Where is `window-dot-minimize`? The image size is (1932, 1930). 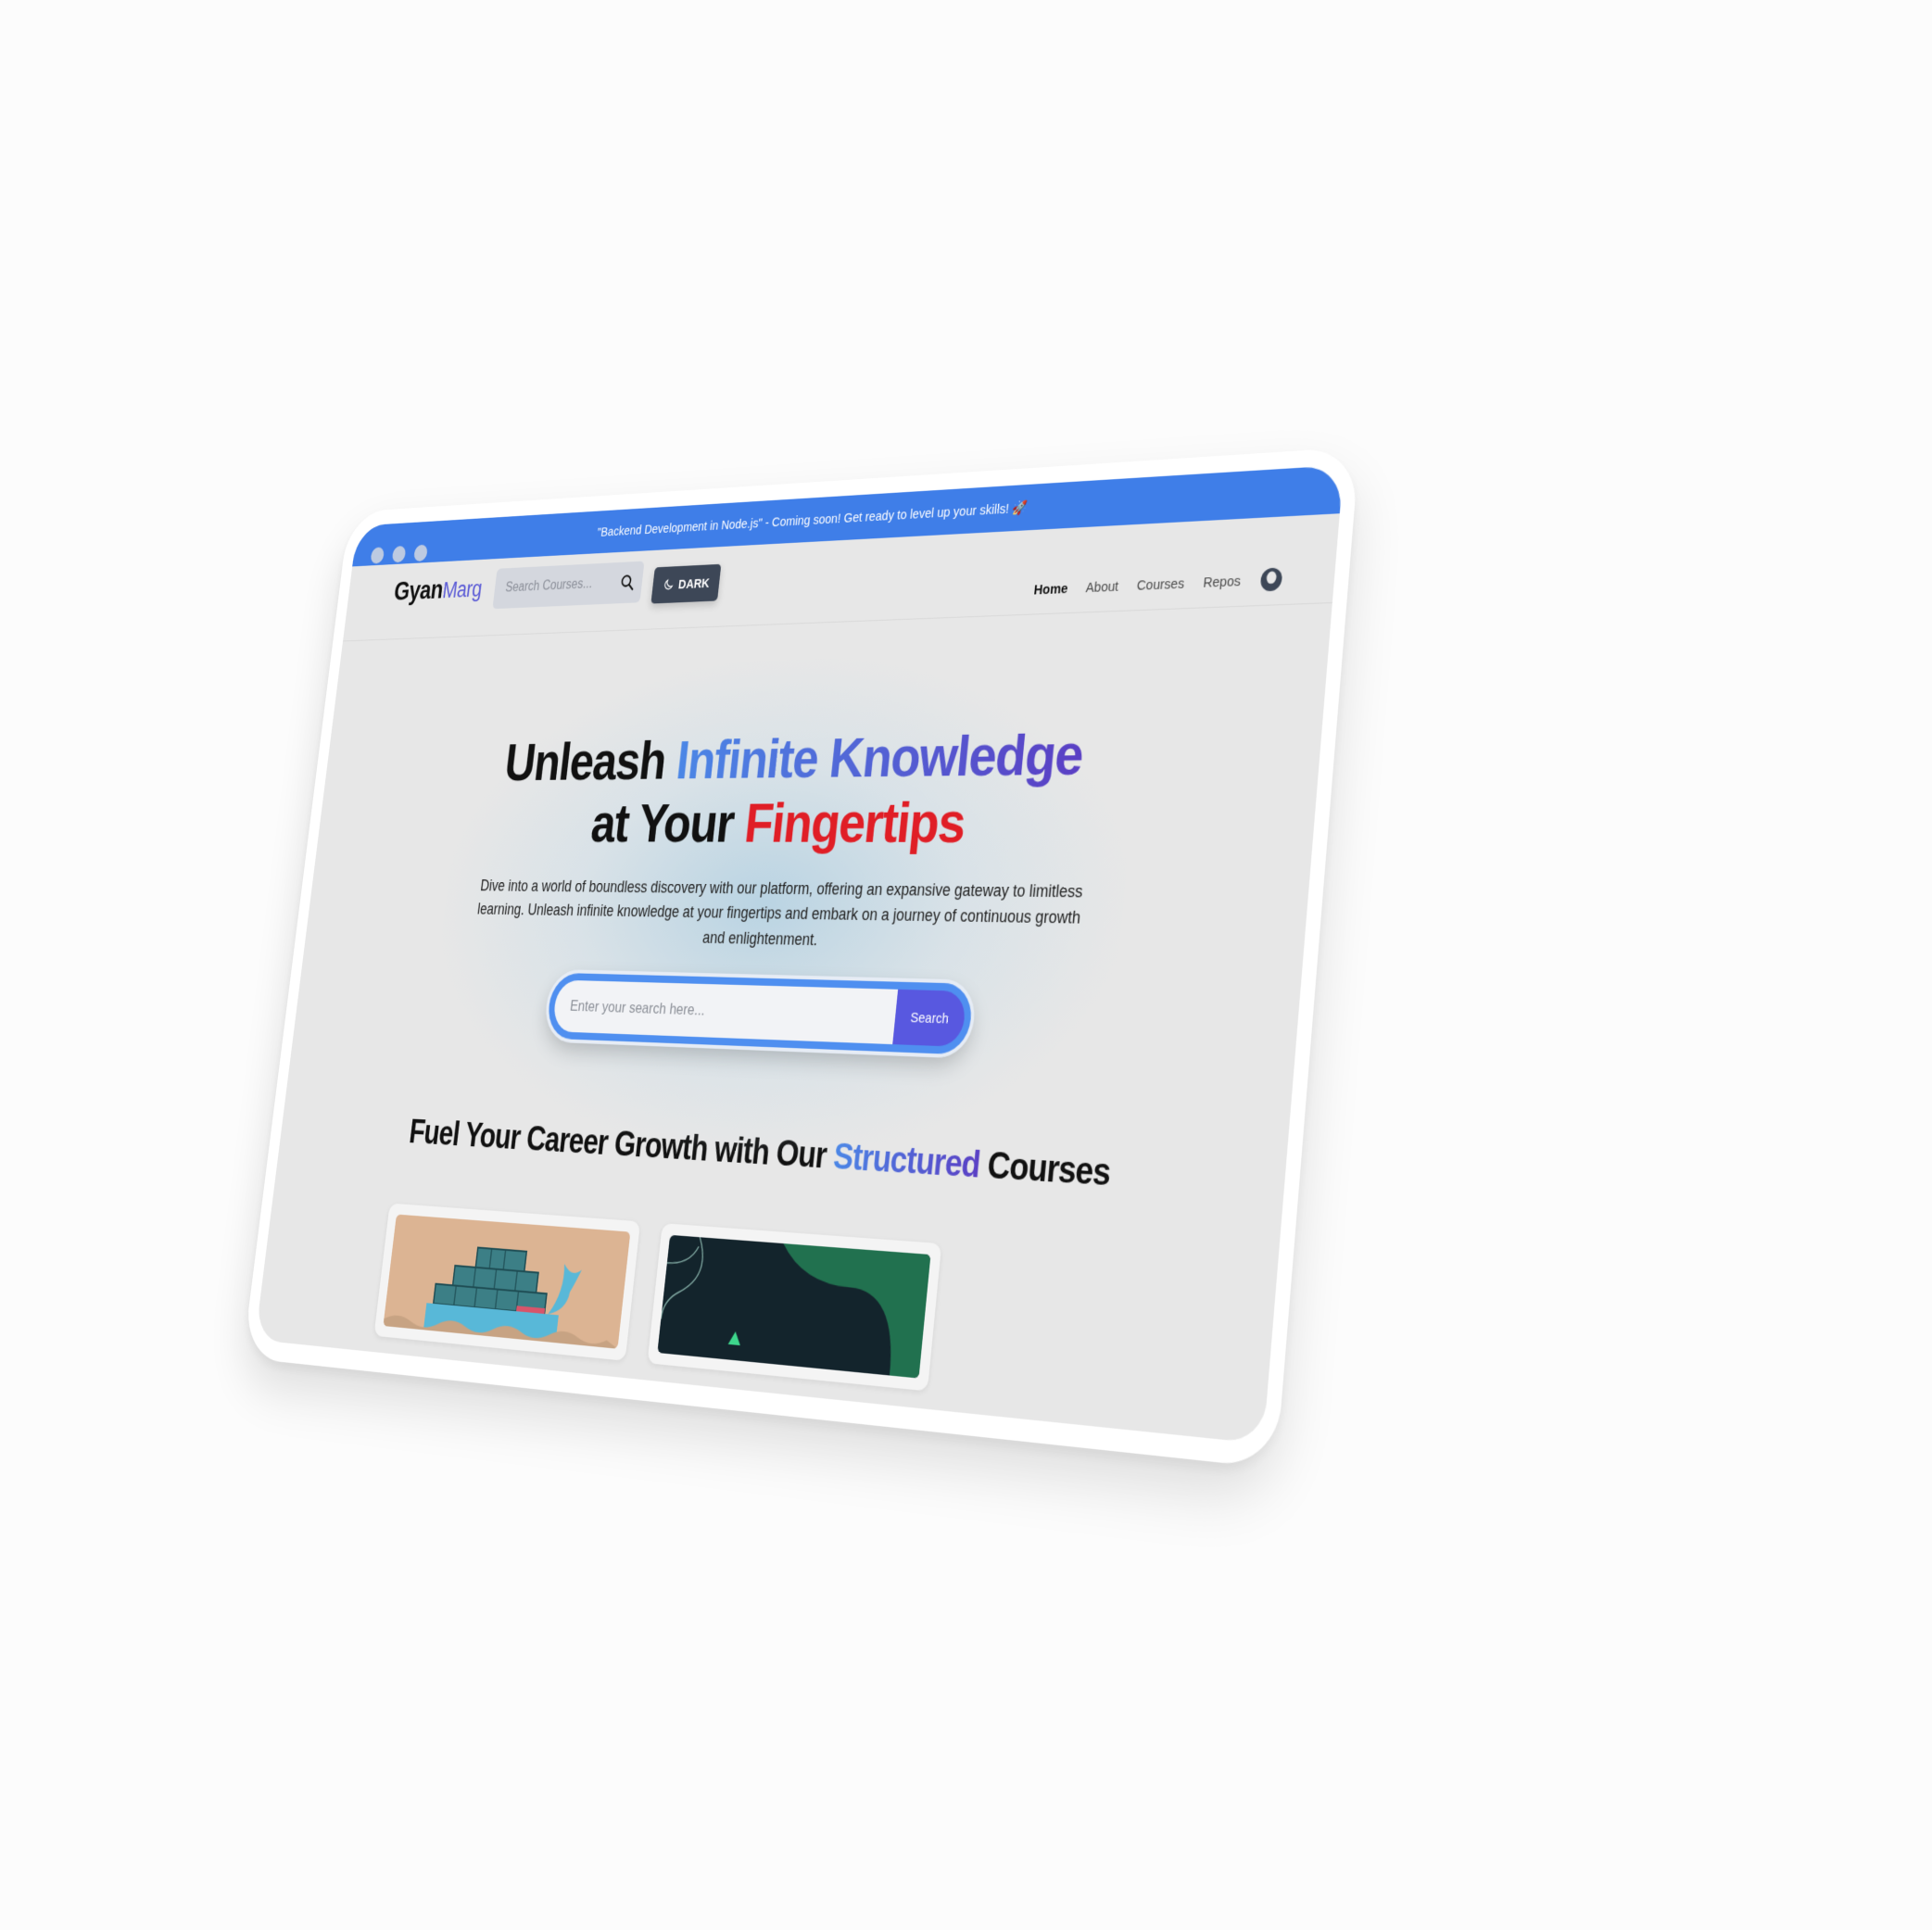
window-dot-minimize is located at coordinates (399, 554).